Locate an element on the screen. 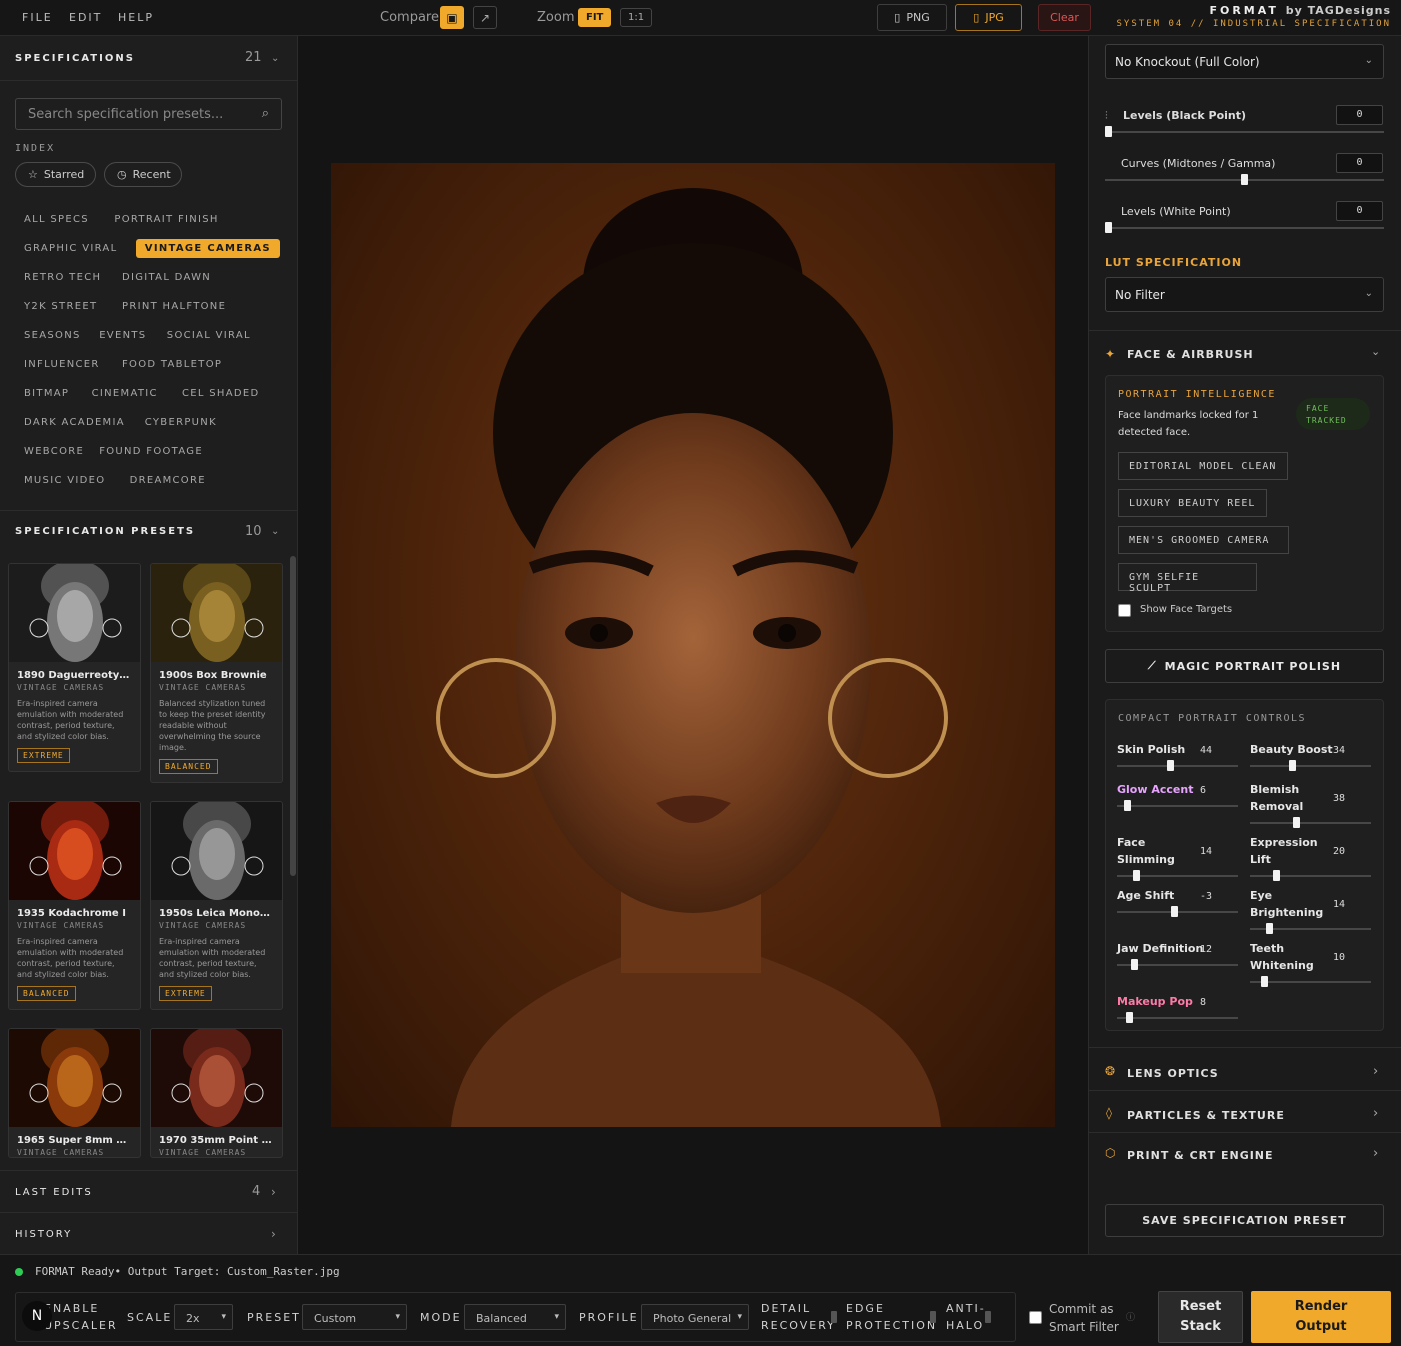 This screenshot has height=1346, width=1401. knockout-select: No Knockout (Full Color) ⌄ is located at coordinates (1244, 61).